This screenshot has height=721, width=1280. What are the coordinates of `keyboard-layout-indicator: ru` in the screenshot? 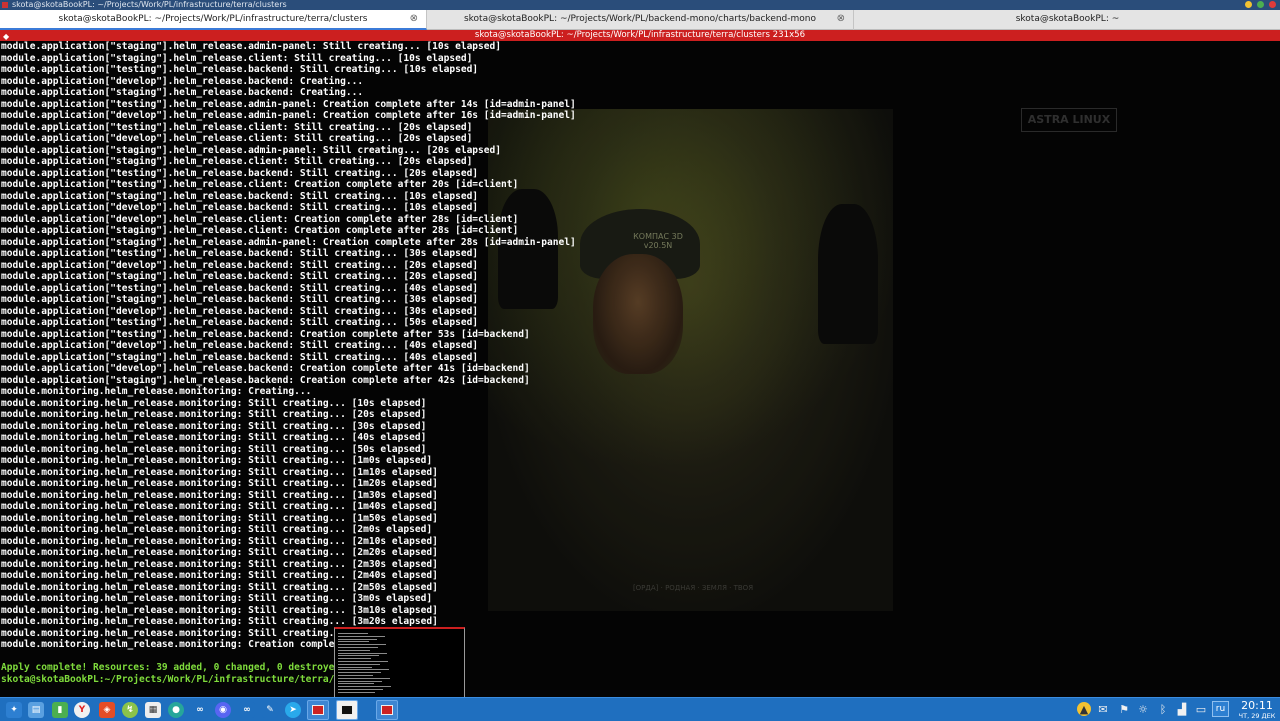 It's located at (1220, 709).